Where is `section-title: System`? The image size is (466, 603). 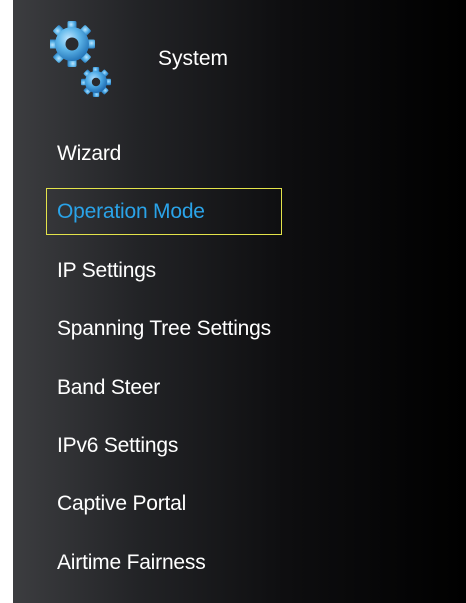 section-title: System is located at coordinates (193, 58).